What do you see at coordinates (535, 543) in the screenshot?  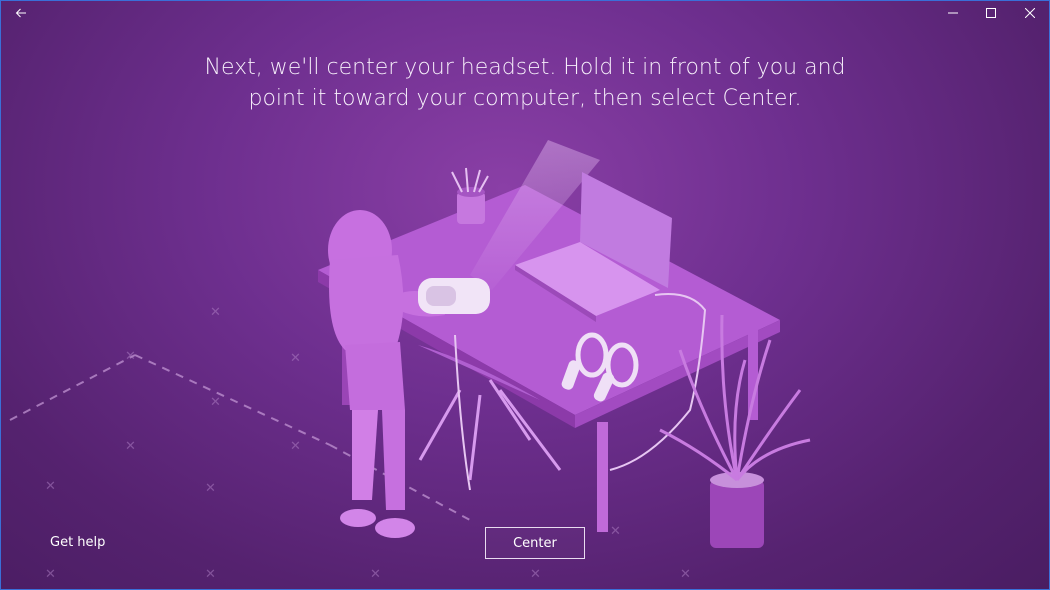 I see `center-button: Center` at bounding box center [535, 543].